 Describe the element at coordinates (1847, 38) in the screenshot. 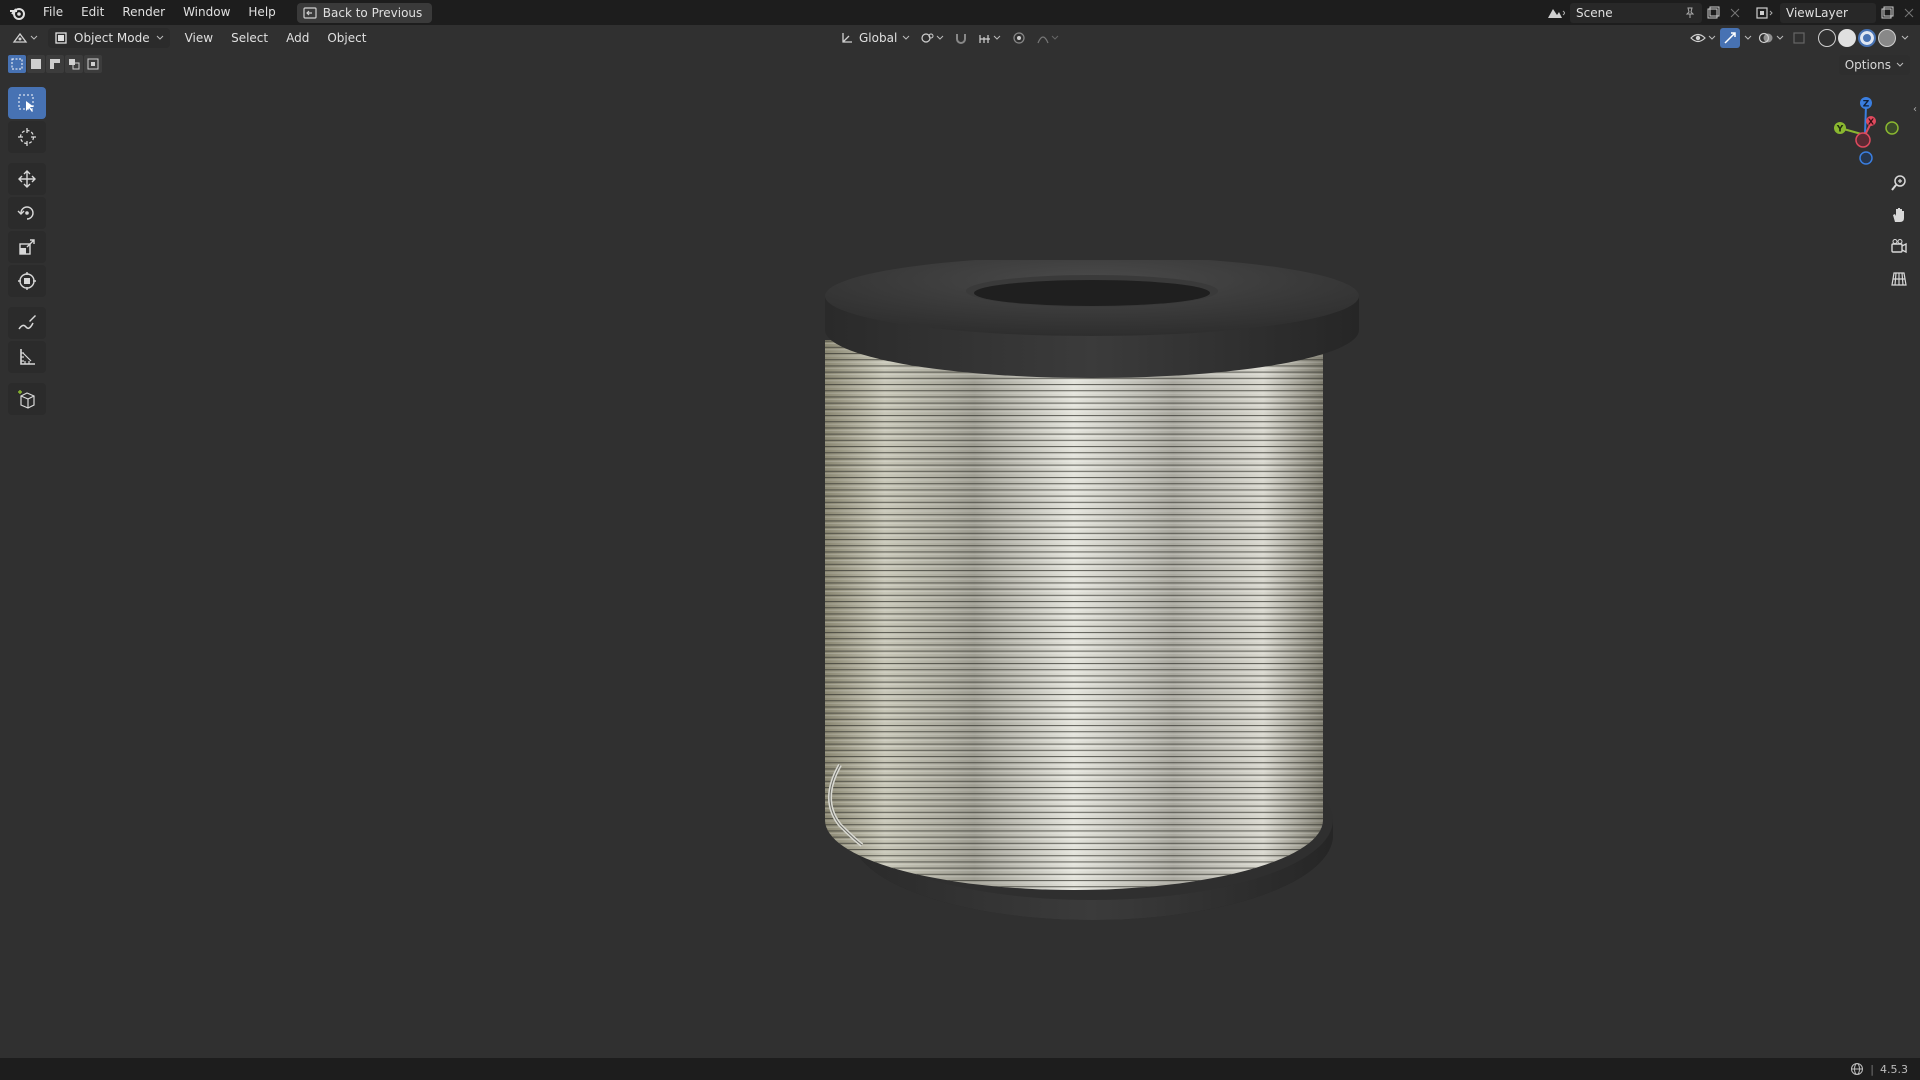

I see `solid-shading-icon` at that location.